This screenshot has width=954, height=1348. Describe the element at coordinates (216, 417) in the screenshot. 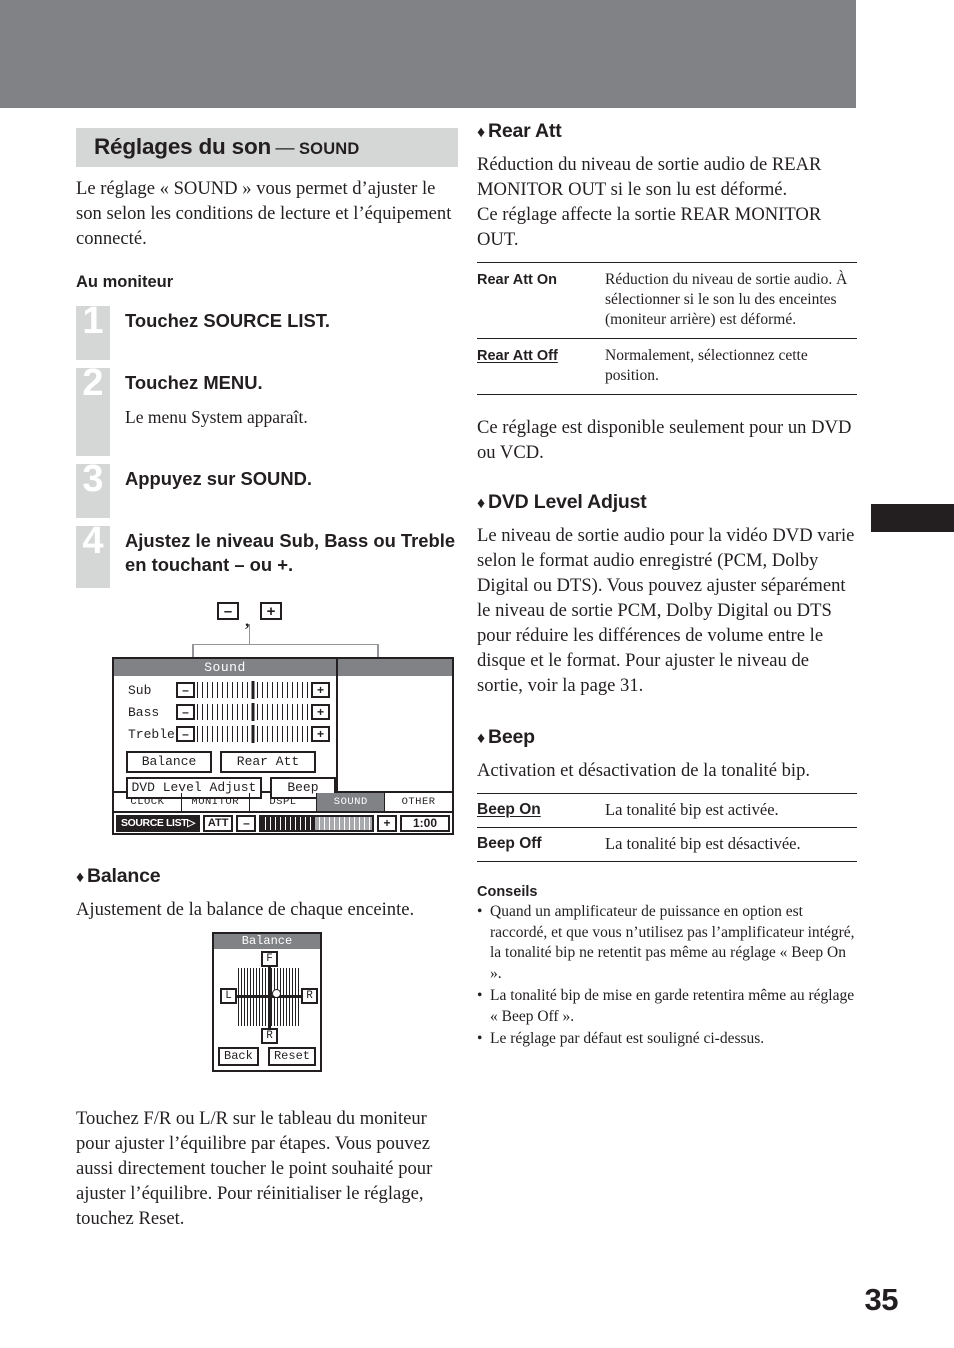

I see `step-2-note: Le menu System apparaît.` at that location.